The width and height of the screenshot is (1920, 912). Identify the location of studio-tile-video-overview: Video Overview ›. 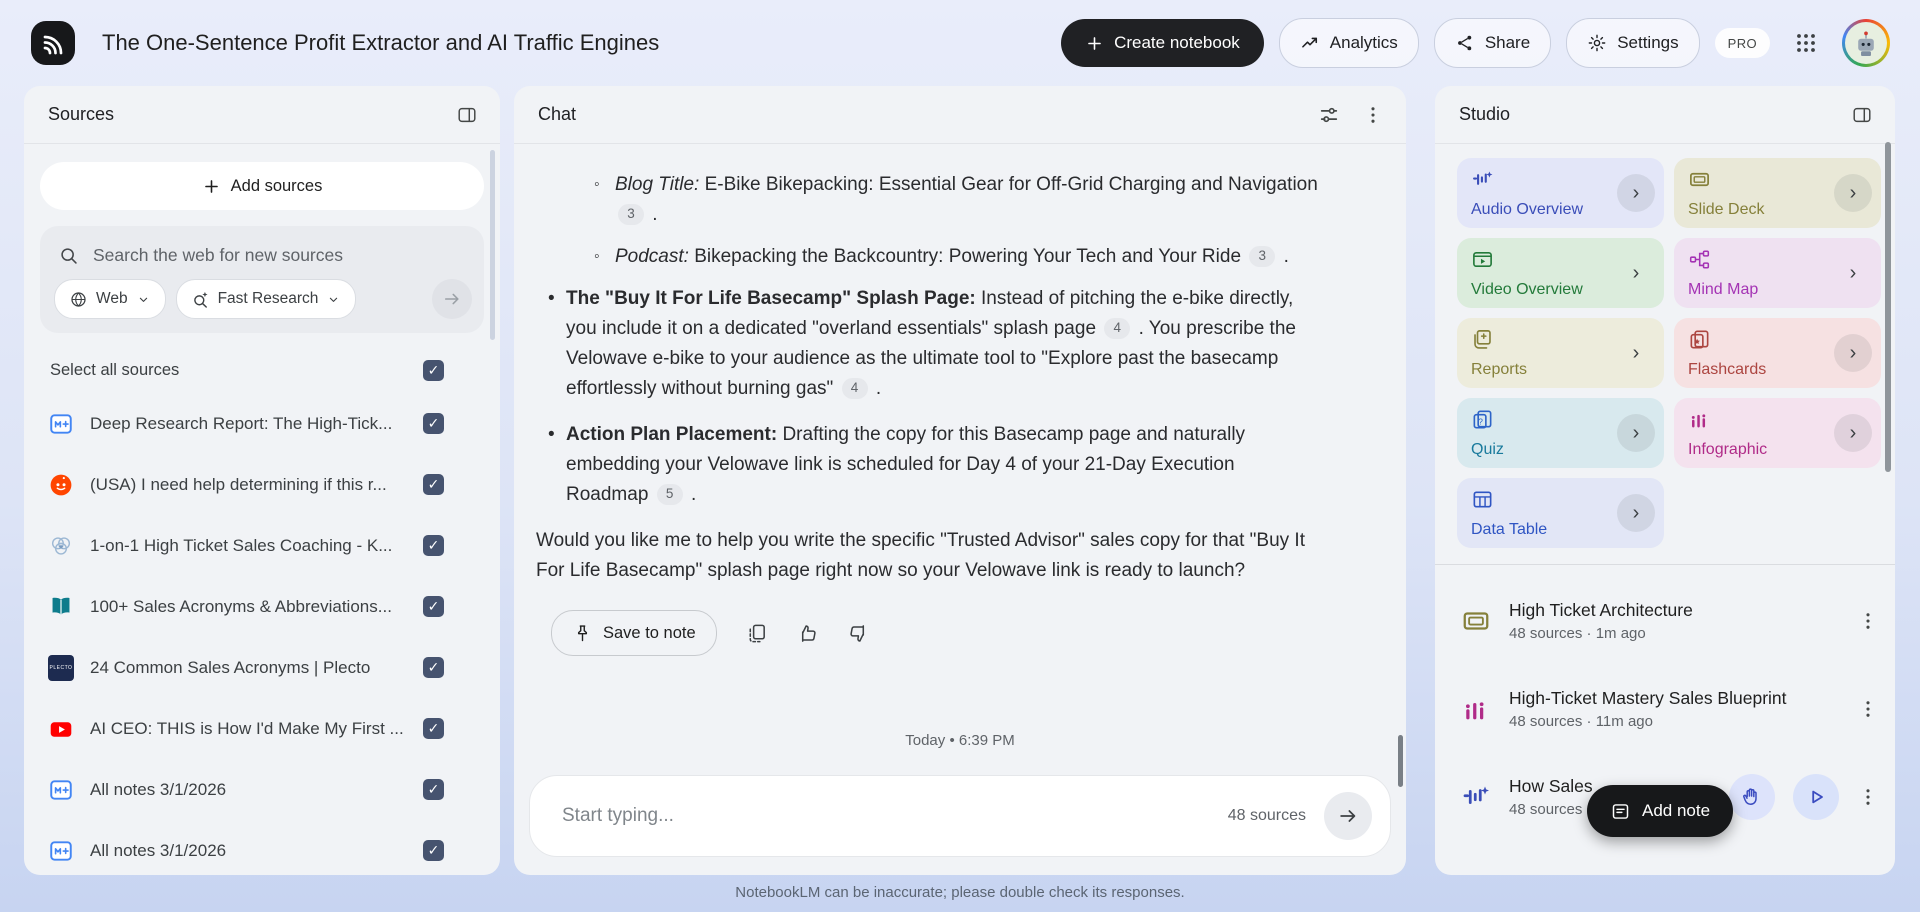
(1560, 273).